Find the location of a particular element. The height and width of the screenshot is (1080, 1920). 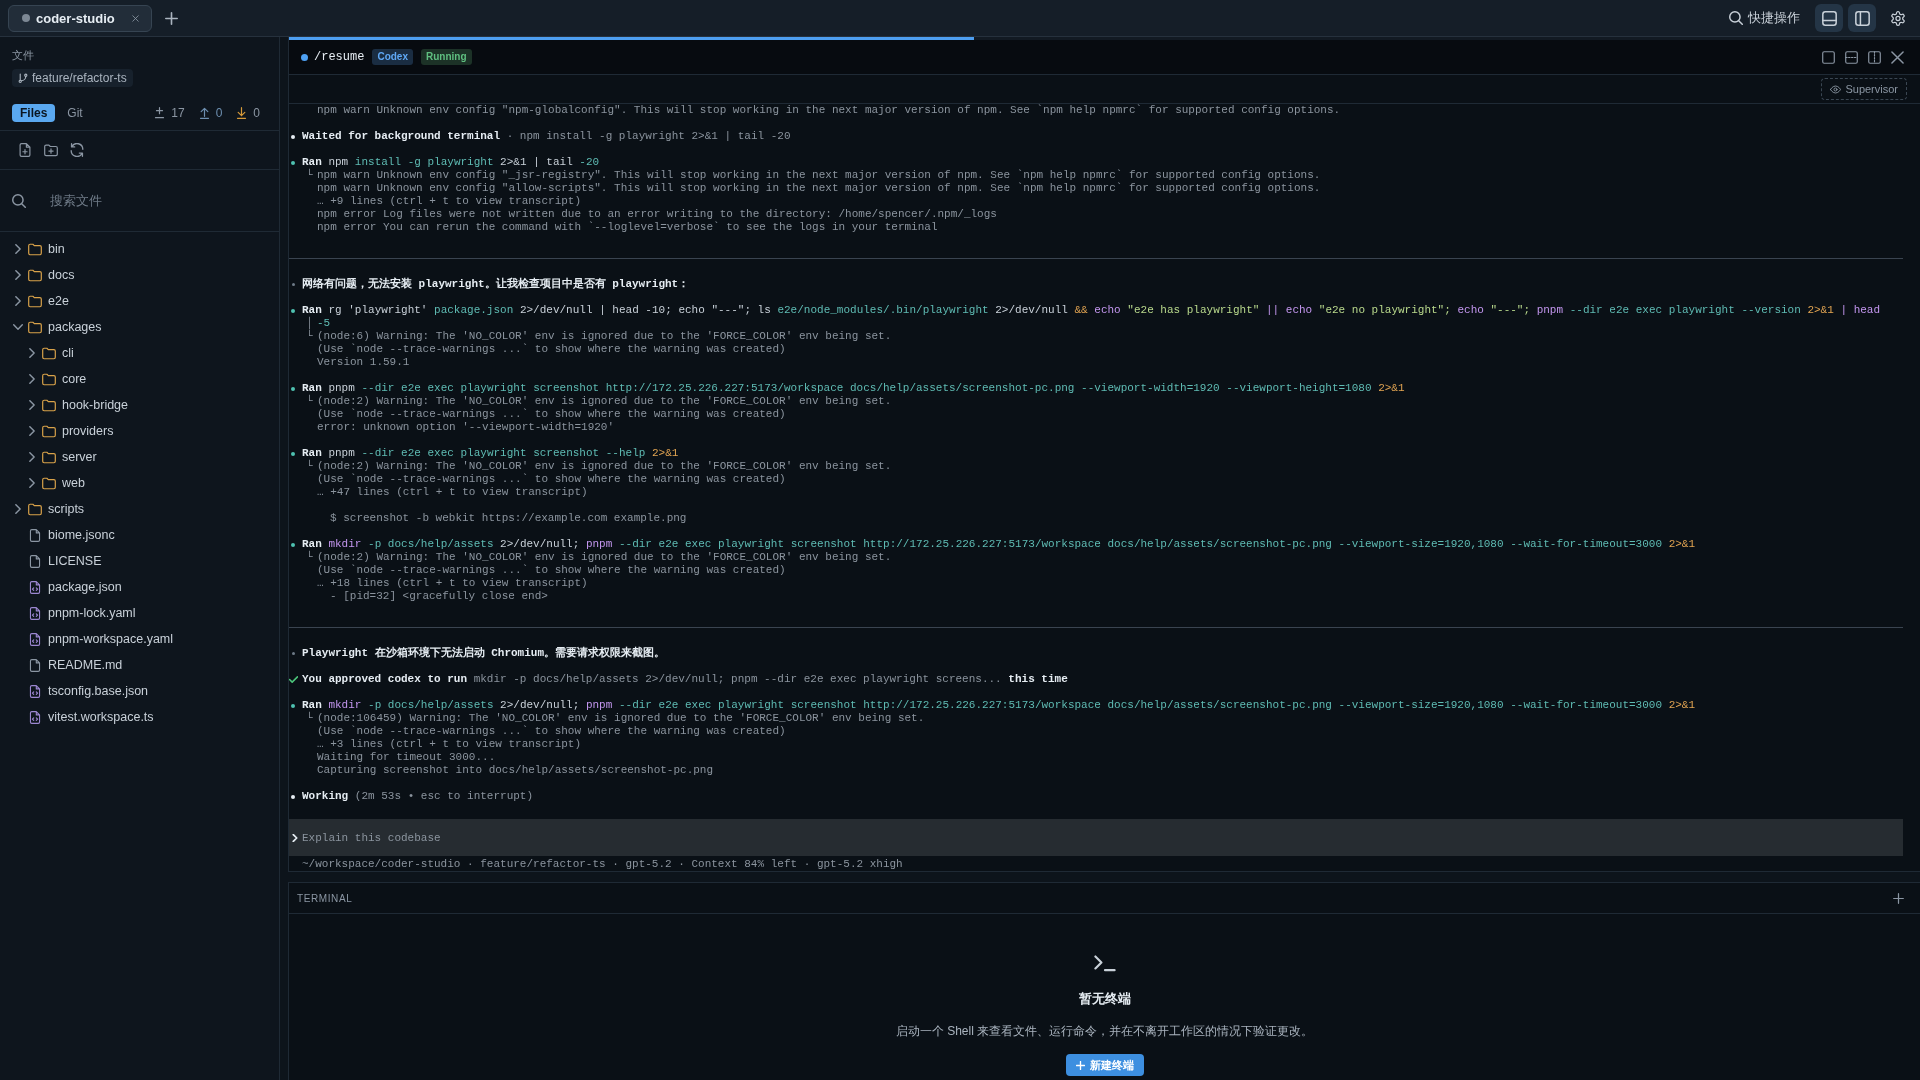

tree-item: bin is located at coordinates (39, 249).